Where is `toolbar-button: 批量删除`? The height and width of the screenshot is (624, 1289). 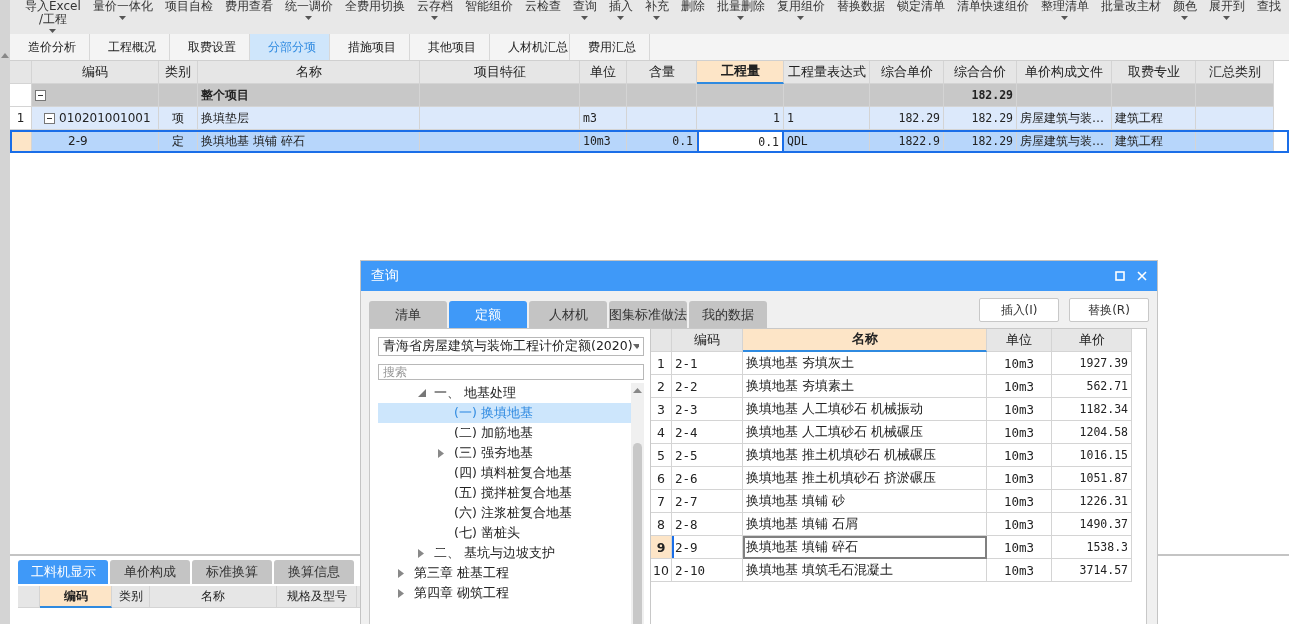 toolbar-button: 批量删除 is located at coordinates (740, 10).